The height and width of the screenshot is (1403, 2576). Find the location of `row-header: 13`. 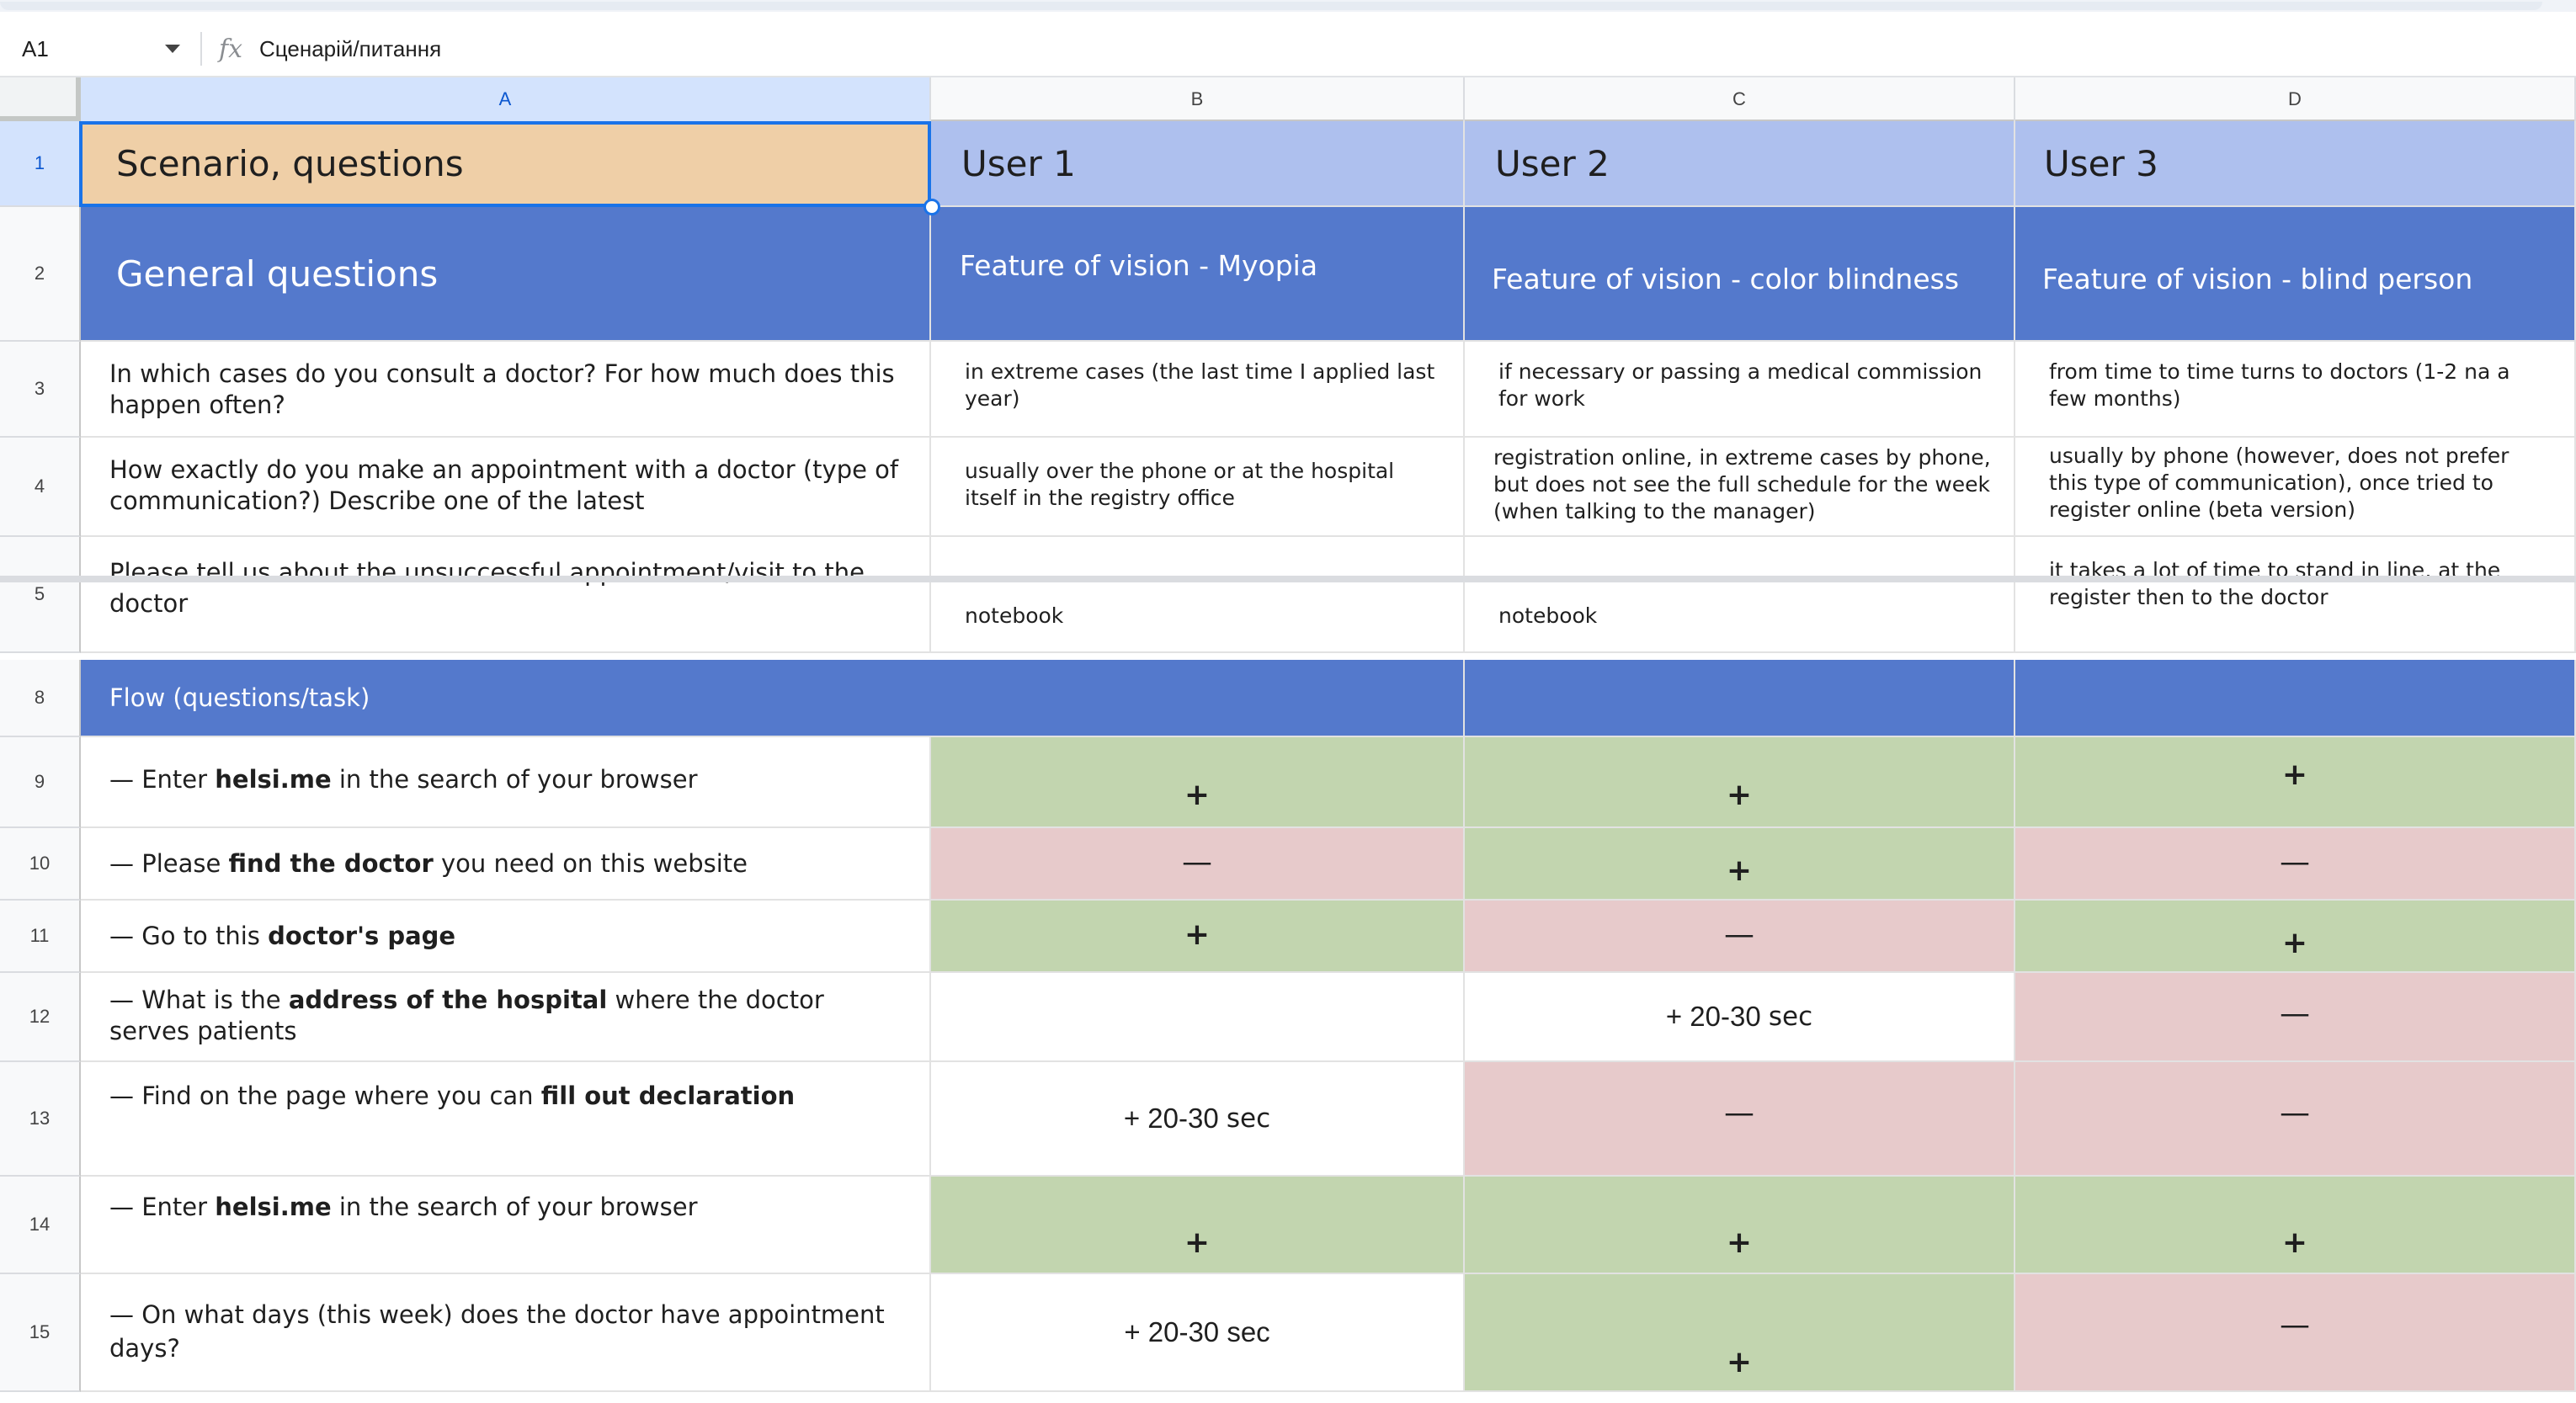

row-header: 13 is located at coordinates (40, 1119).